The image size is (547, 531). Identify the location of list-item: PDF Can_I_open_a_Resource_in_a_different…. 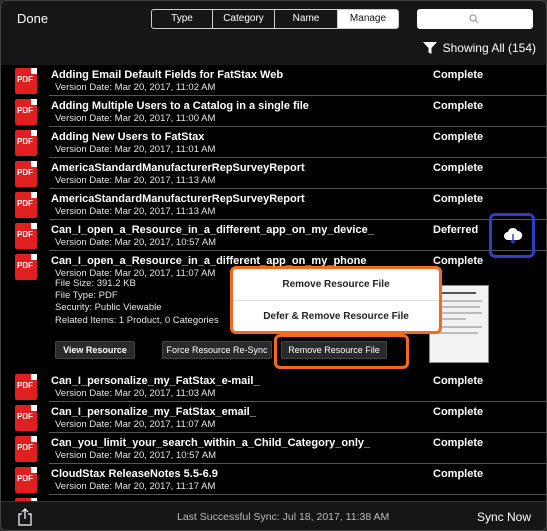
(273, 235).